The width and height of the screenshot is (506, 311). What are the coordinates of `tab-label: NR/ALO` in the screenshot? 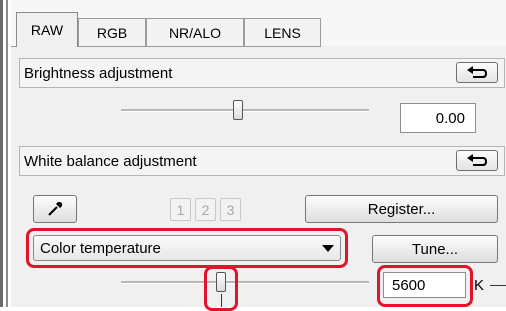 It's located at (195, 32).